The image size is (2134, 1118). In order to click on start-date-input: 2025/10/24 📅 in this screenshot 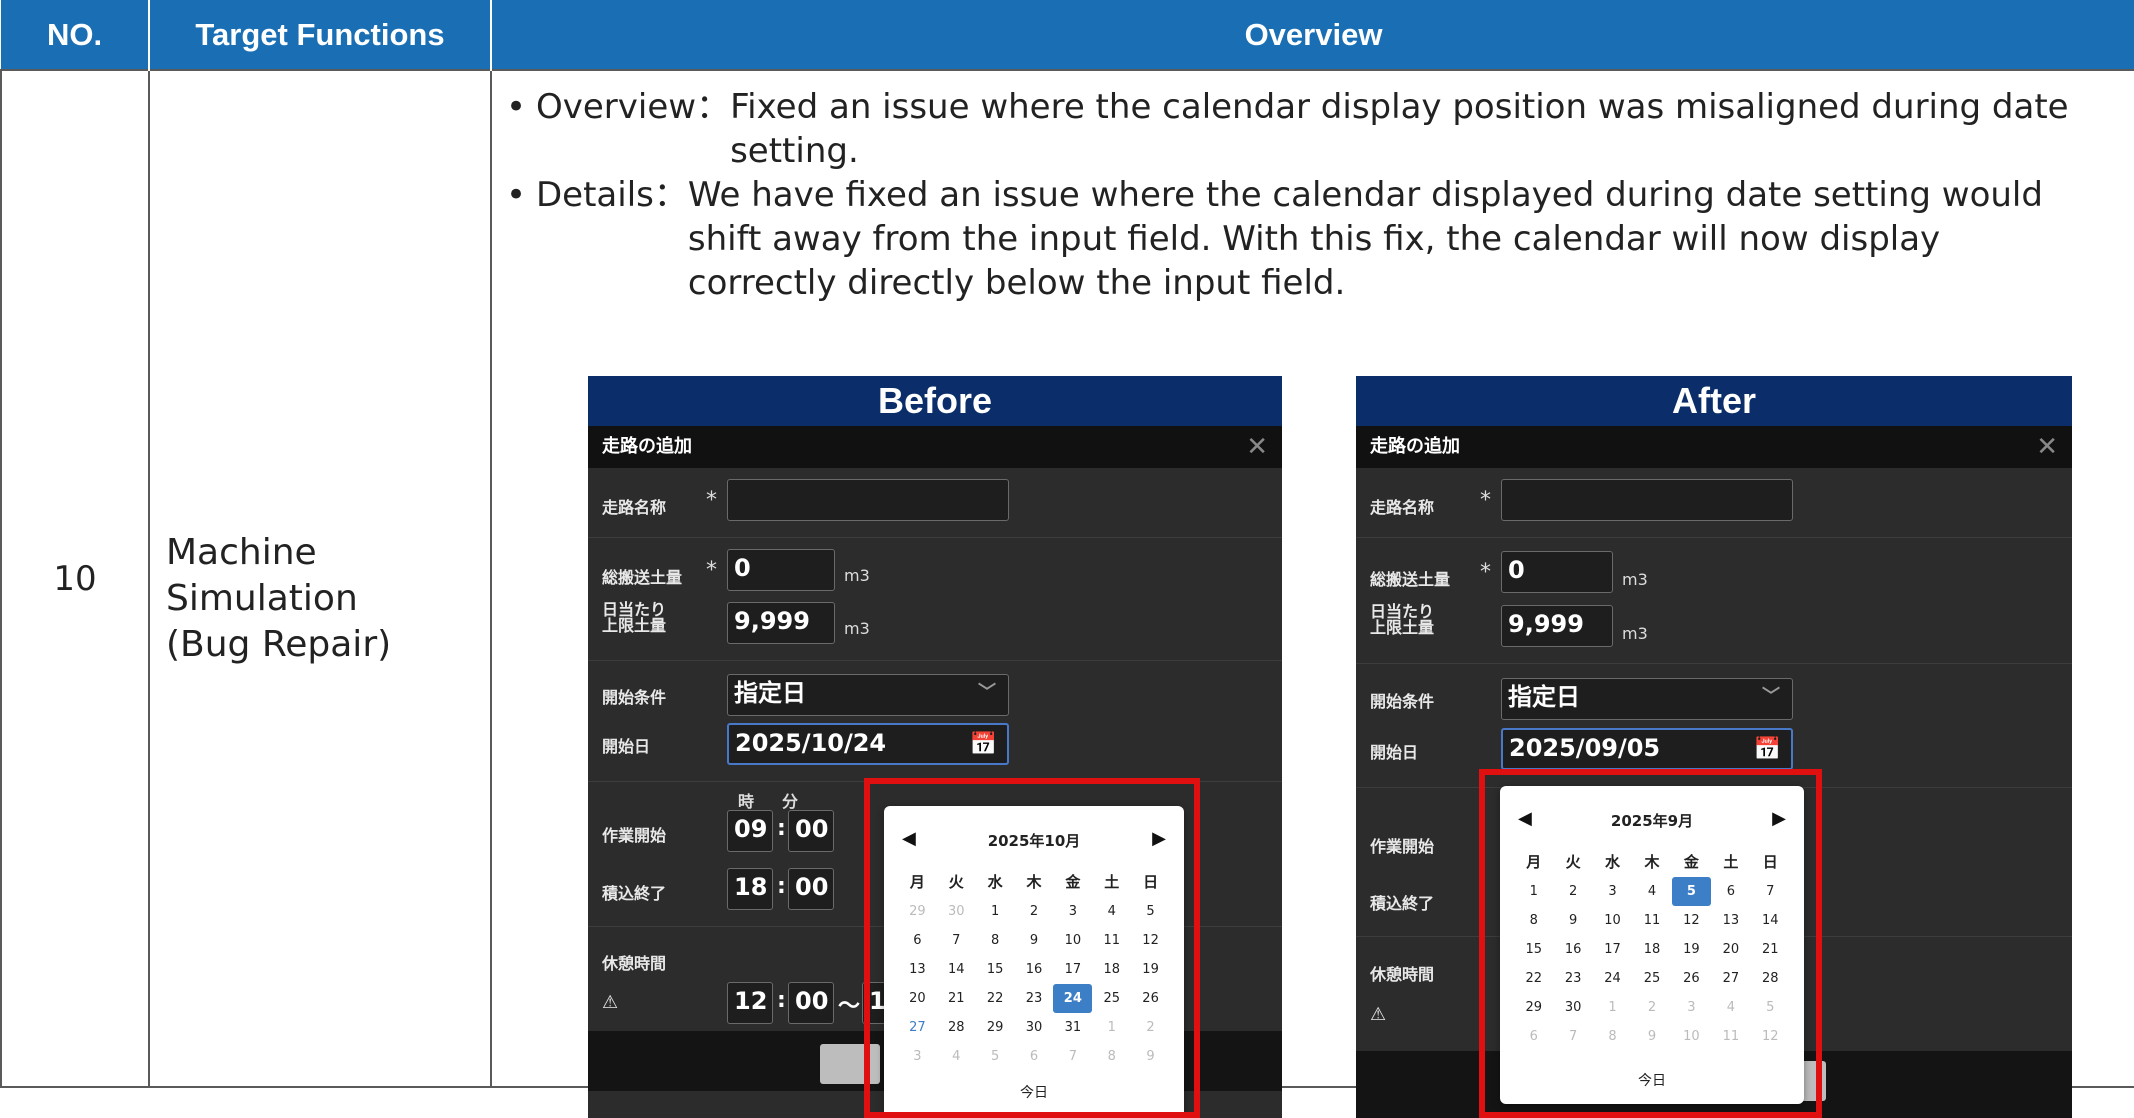, I will do `click(868, 744)`.